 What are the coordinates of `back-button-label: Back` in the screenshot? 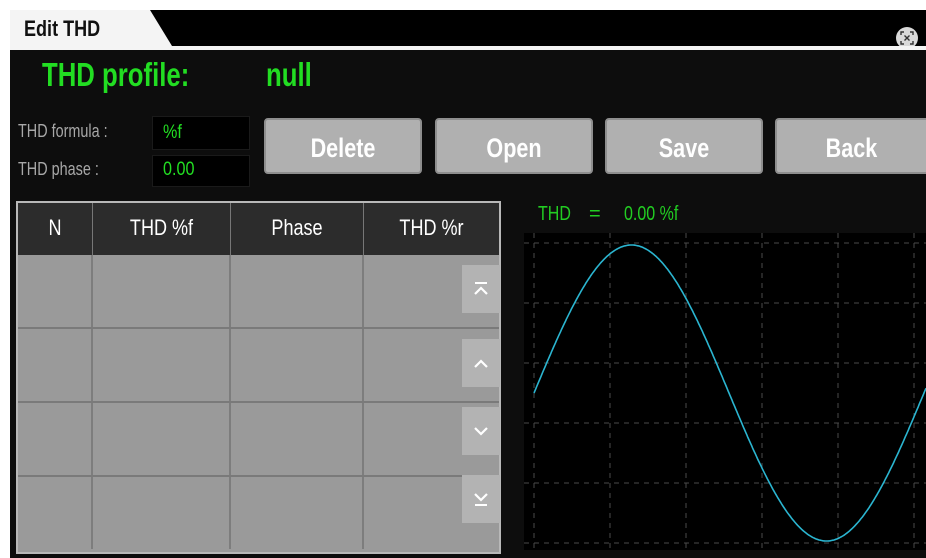 It's located at (851, 148).